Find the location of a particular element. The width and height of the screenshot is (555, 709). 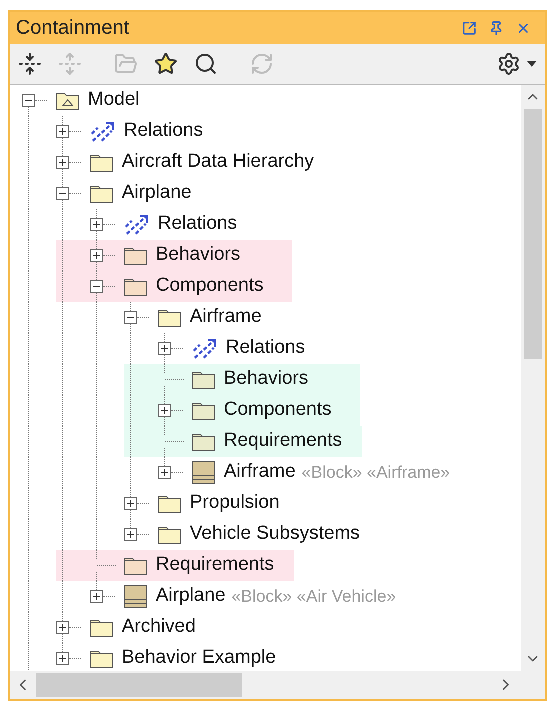

tree-item-label: Vehicle Subsystems is located at coordinates (275, 534).